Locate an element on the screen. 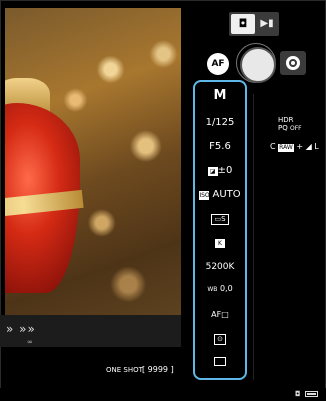 This screenshot has height=401, width=326. raw-badge: RAW is located at coordinates (286, 148).